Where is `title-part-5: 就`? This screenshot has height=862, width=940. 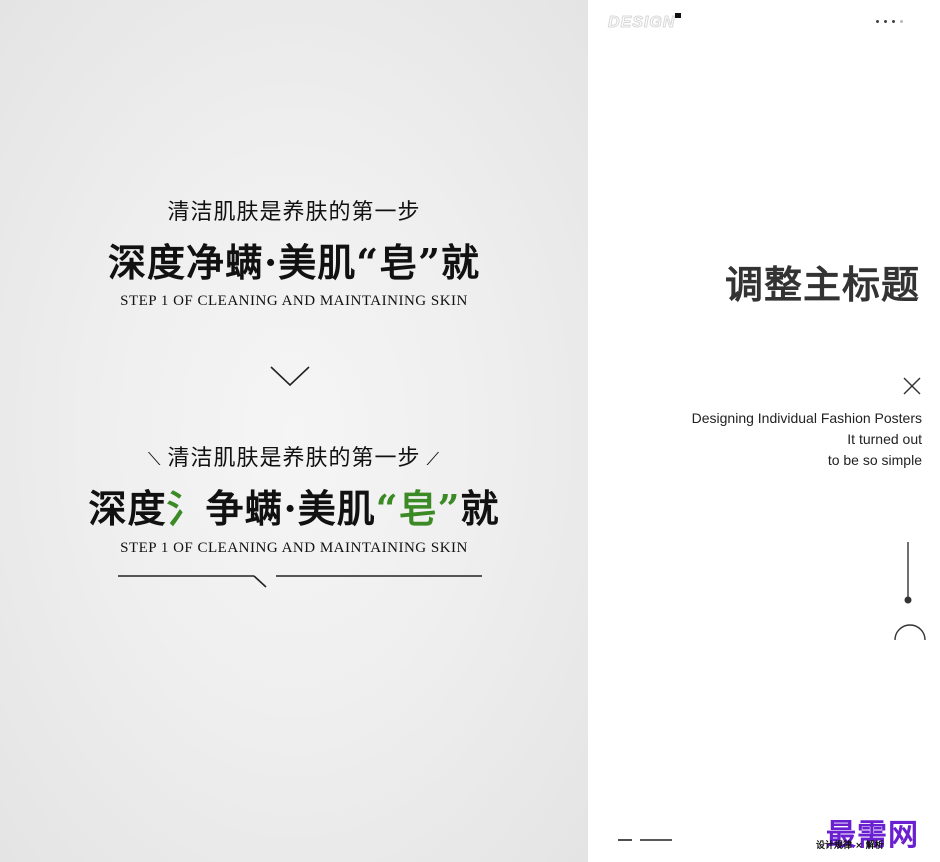 title-part-5: 就 is located at coordinates (480, 508).